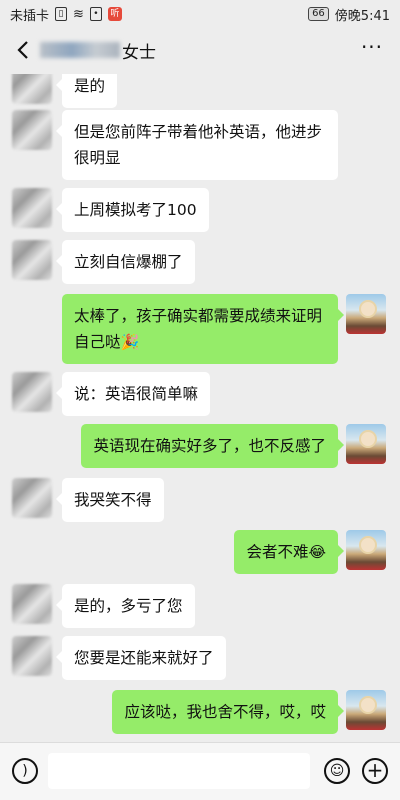 The height and width of the screenshot is (800, 400). Describe the element at coordinates (317, 552) in the screenshot. I see `laughing-tears-icon: 😂` at that location.